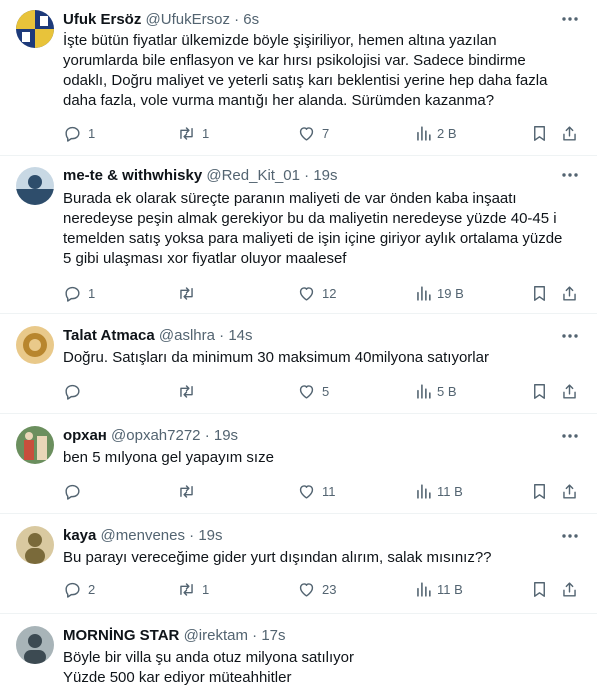 The image size is (597, 693). What do you see at coordinates (251, 19) in the screenshot?
I see `timestamp: 6s` at bounding box center [251, 19].